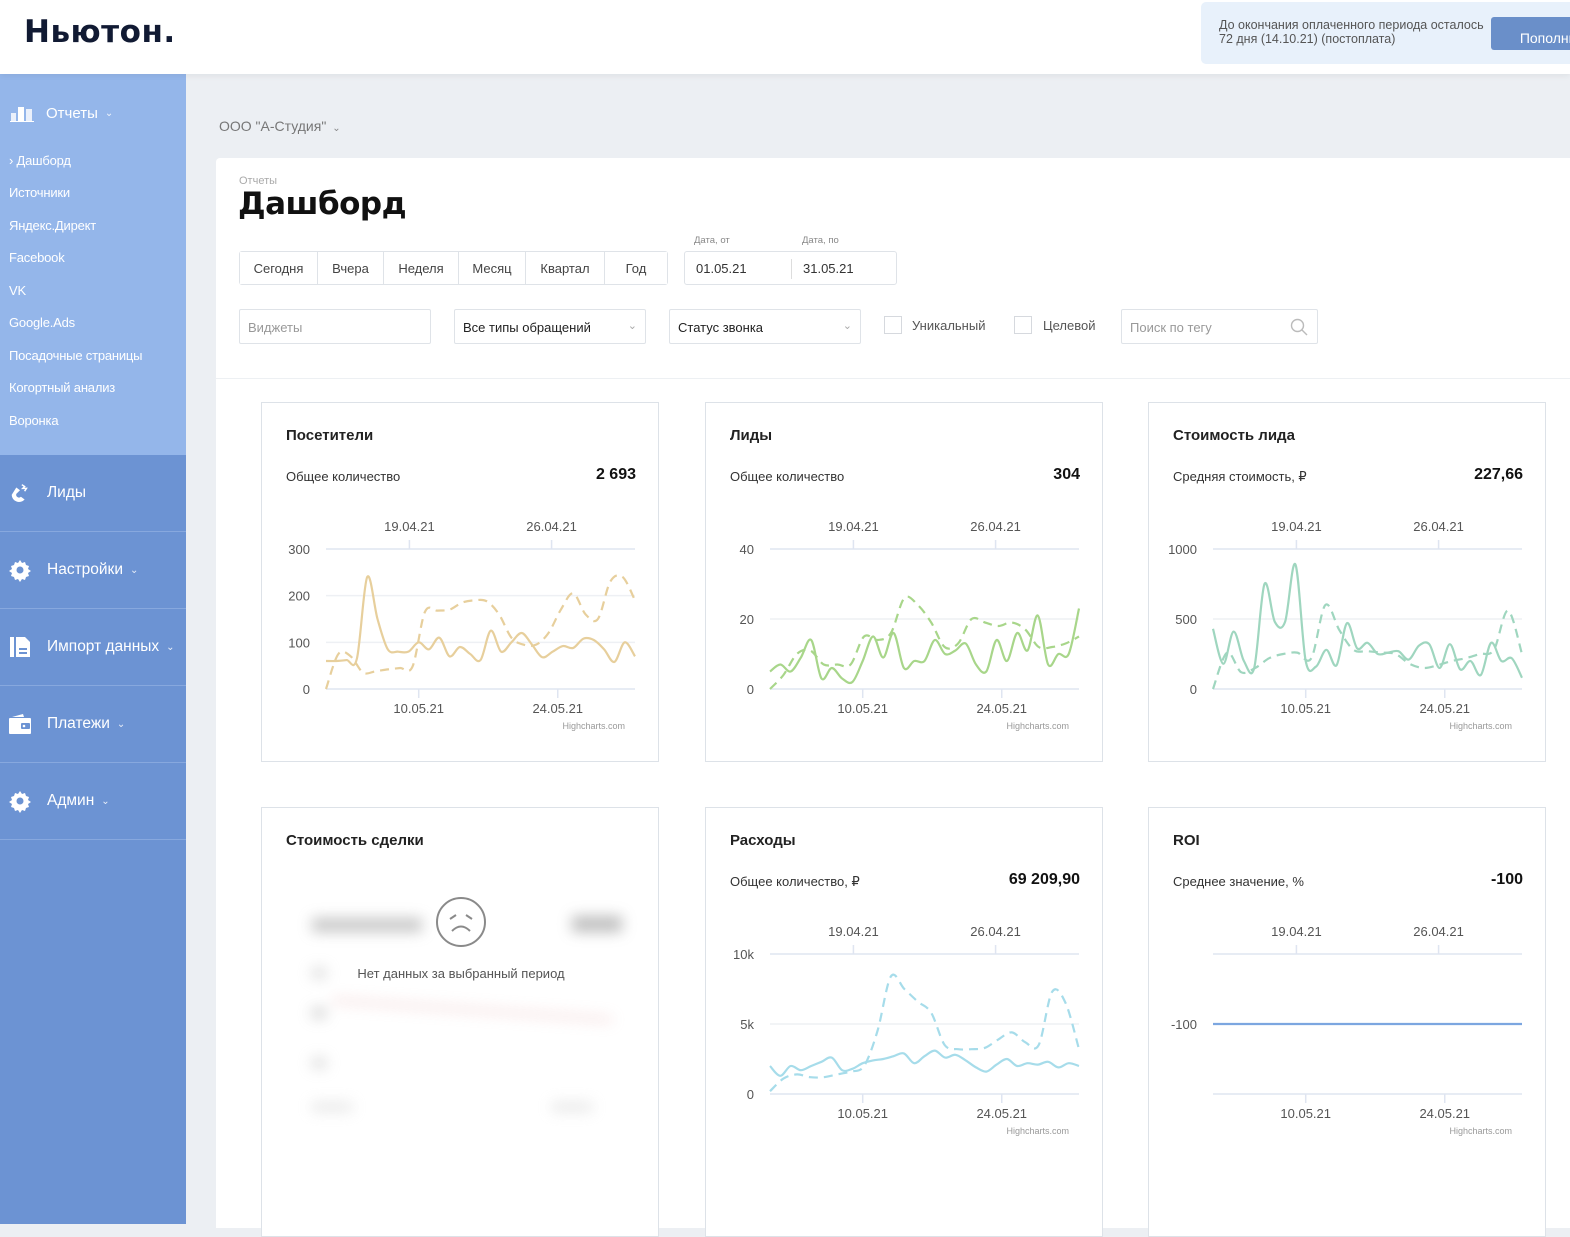 This screenshot has height=1237, width=1570. What do you see at coordinates (751, 435) in the screenshot?
I see `widget-title: Лиды` at bounding box center [751, 435].